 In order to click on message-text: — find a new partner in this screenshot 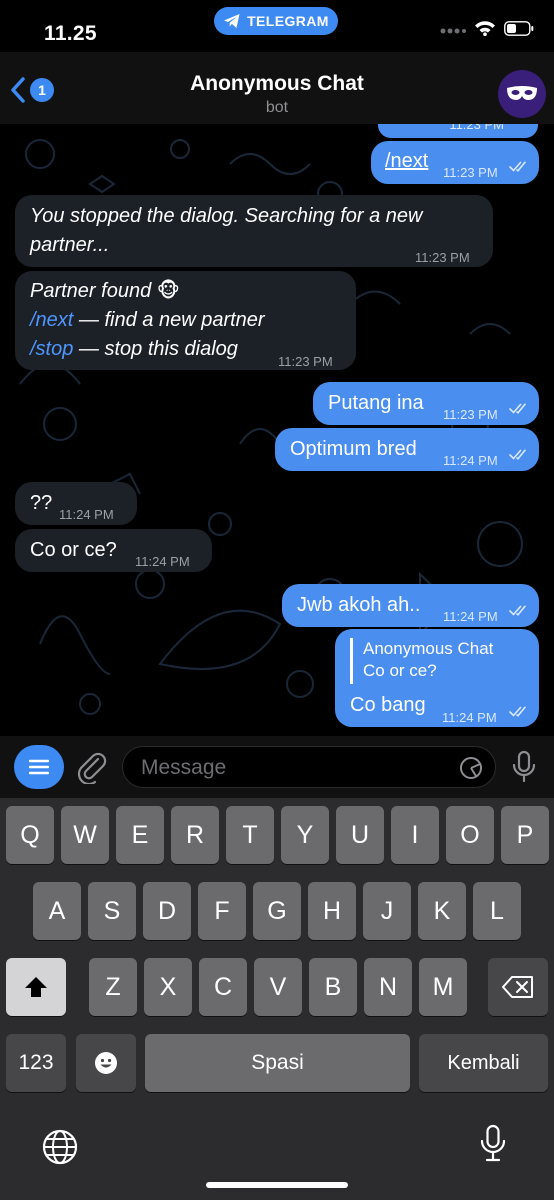, I will do `click(169, 320)`.